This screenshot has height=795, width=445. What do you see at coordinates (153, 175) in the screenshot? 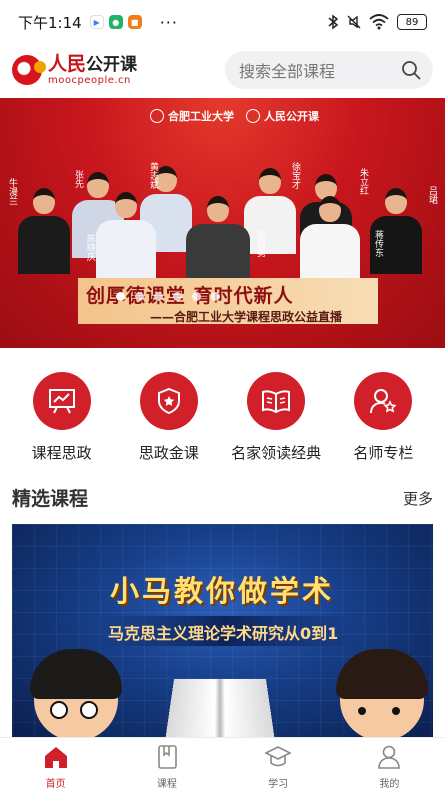
I see `banner-name: 黄志斌` at bounding box center [153, 175].